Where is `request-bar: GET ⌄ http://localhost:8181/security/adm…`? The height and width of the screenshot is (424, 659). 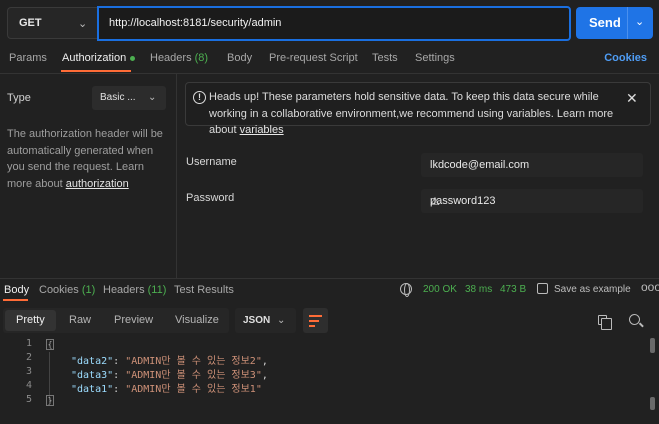 request-bar: GET ⌄ http://localhost:8181/security/adm… is located at coordinates (329, 23).